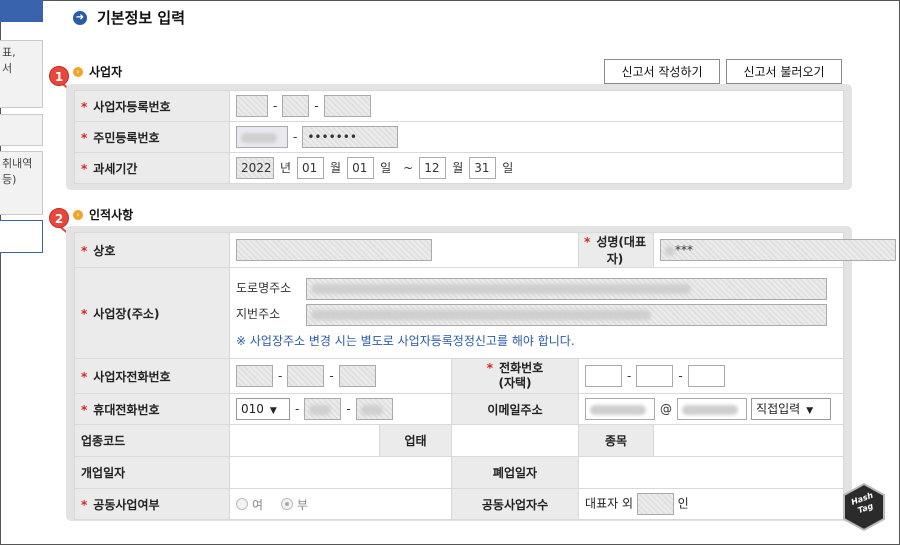 The width and height of the screenshot is (900, 545). I want to click on email-label: 이메일주소, so click(515, 409).